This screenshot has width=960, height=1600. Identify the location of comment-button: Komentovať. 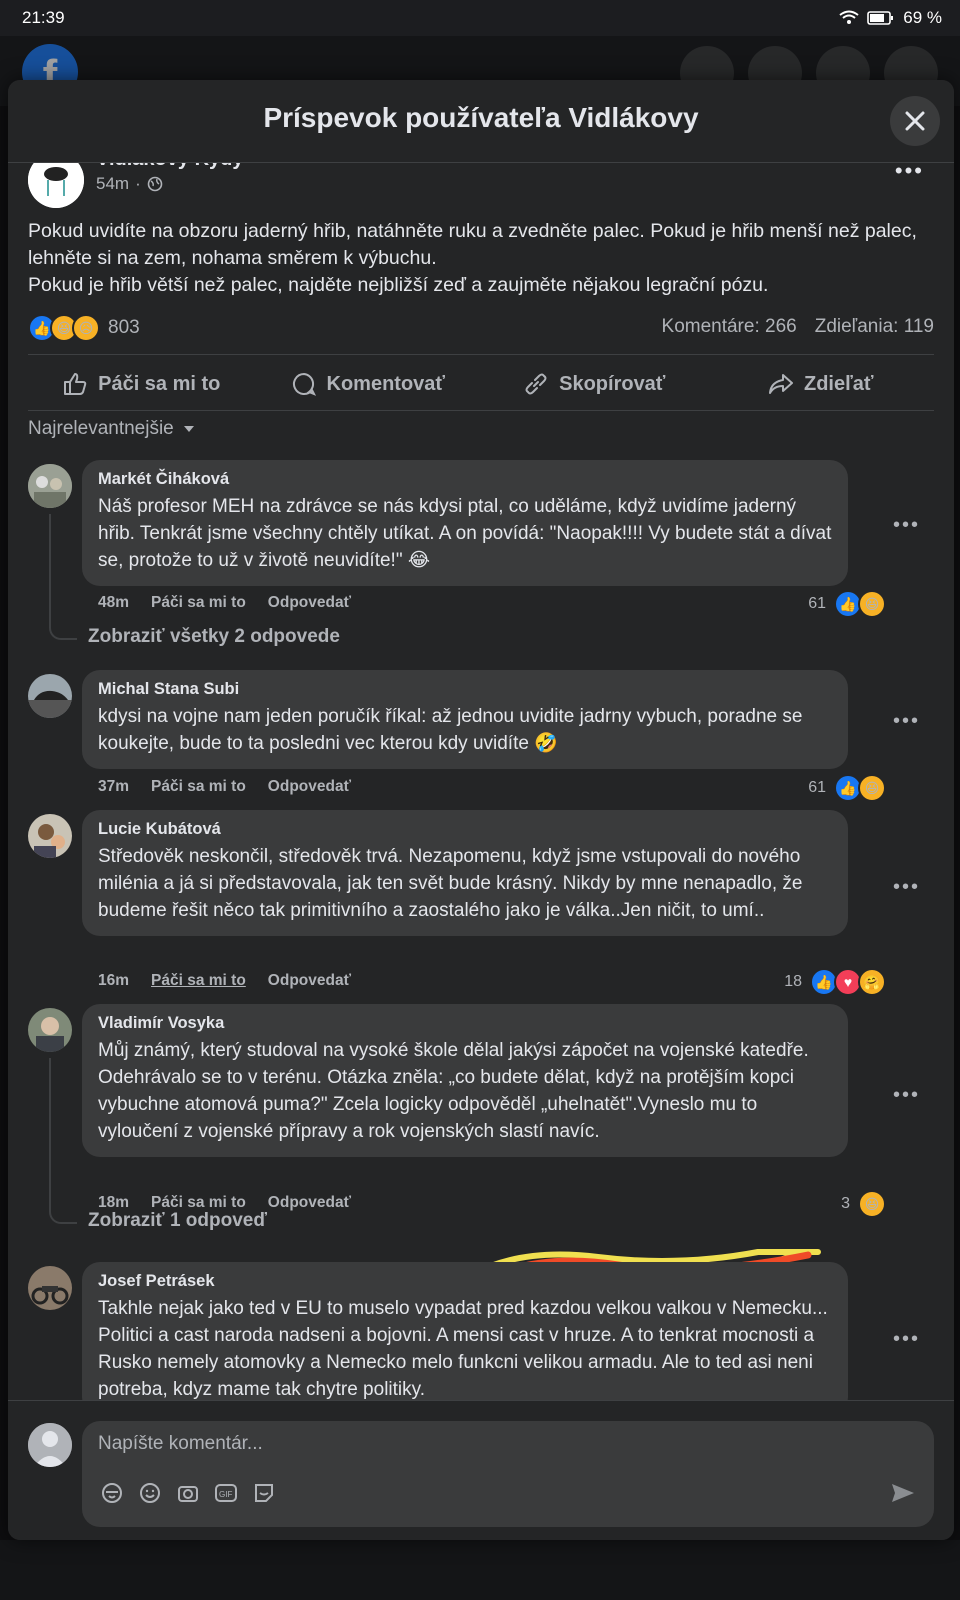
(368, 384).